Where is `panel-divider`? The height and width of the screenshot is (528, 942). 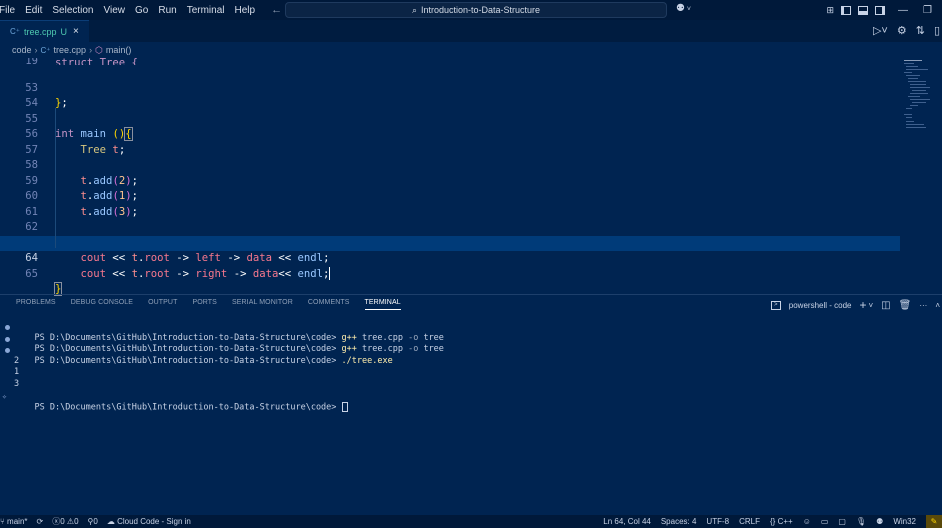 panel-divider is located at coordinates (471, 294).